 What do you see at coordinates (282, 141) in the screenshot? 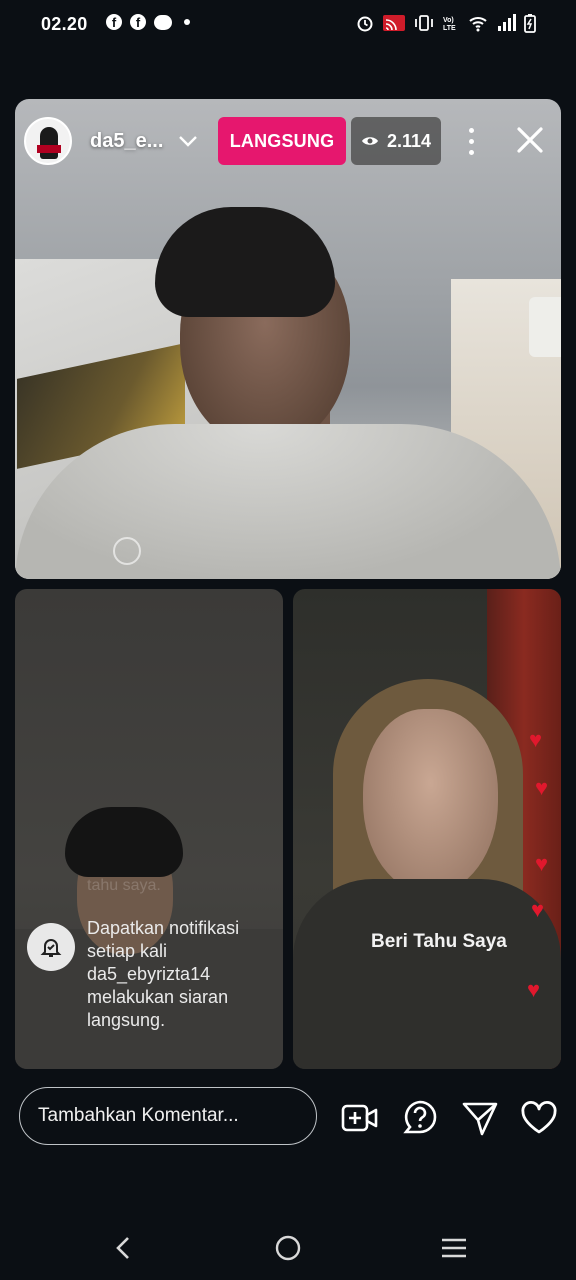
I see `live-badge: LANGSUNG` at bounding box center [282, 141].